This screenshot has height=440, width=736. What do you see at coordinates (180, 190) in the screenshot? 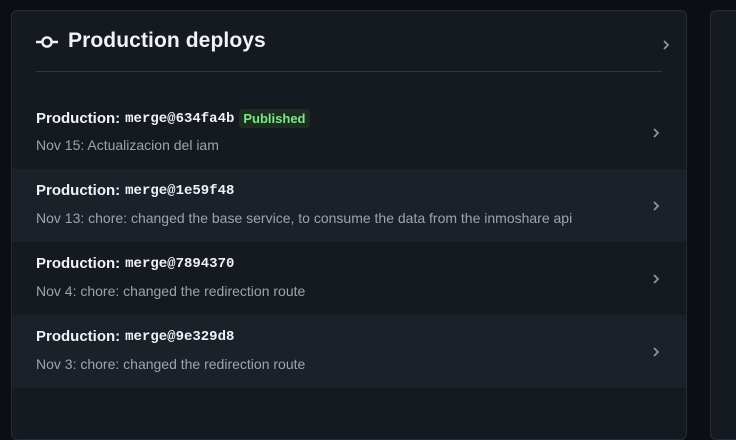
I see `deploy-ref: merge@1e59f48` at bounding box center [180, 190].